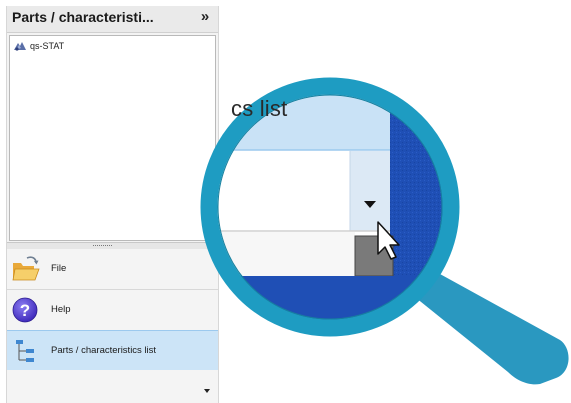 This screenshot has width=571, height=403. I want to click on tree-item-qs-stat: qs-STAT, so click(38, 46).